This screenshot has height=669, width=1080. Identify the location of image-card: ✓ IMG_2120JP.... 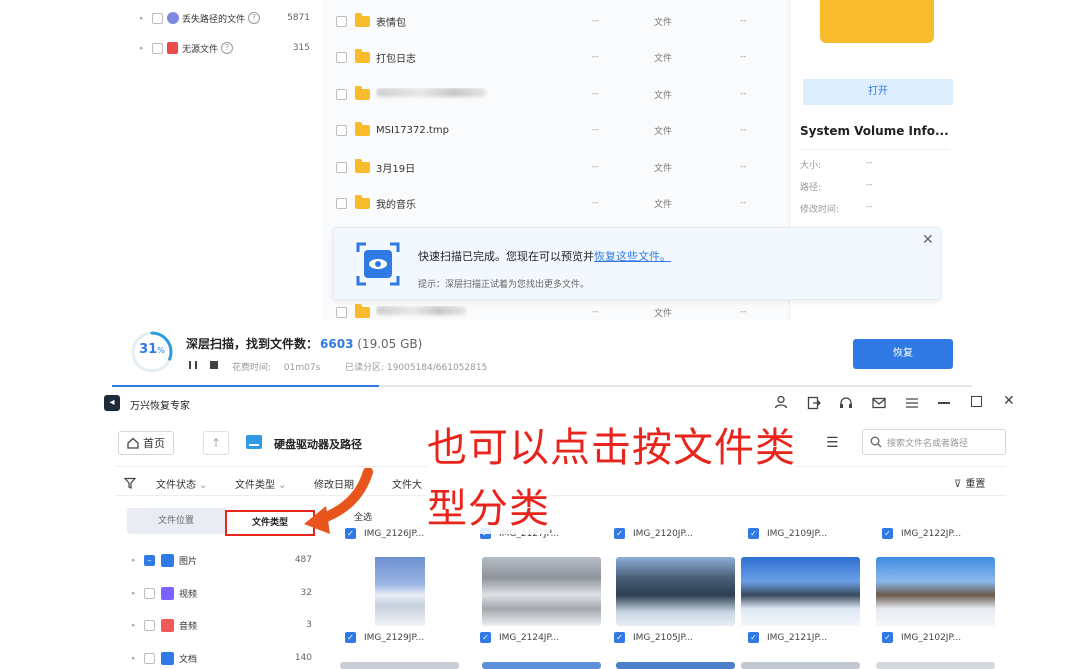
(653, 533).